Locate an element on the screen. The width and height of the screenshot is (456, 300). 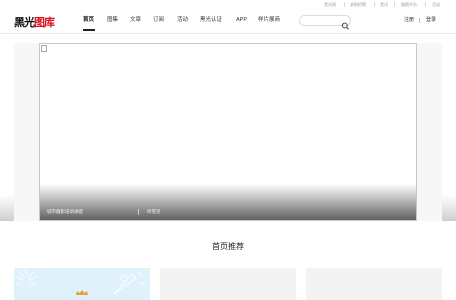
nav-certification: 黑光认证 is located at coordinates (211, 20).